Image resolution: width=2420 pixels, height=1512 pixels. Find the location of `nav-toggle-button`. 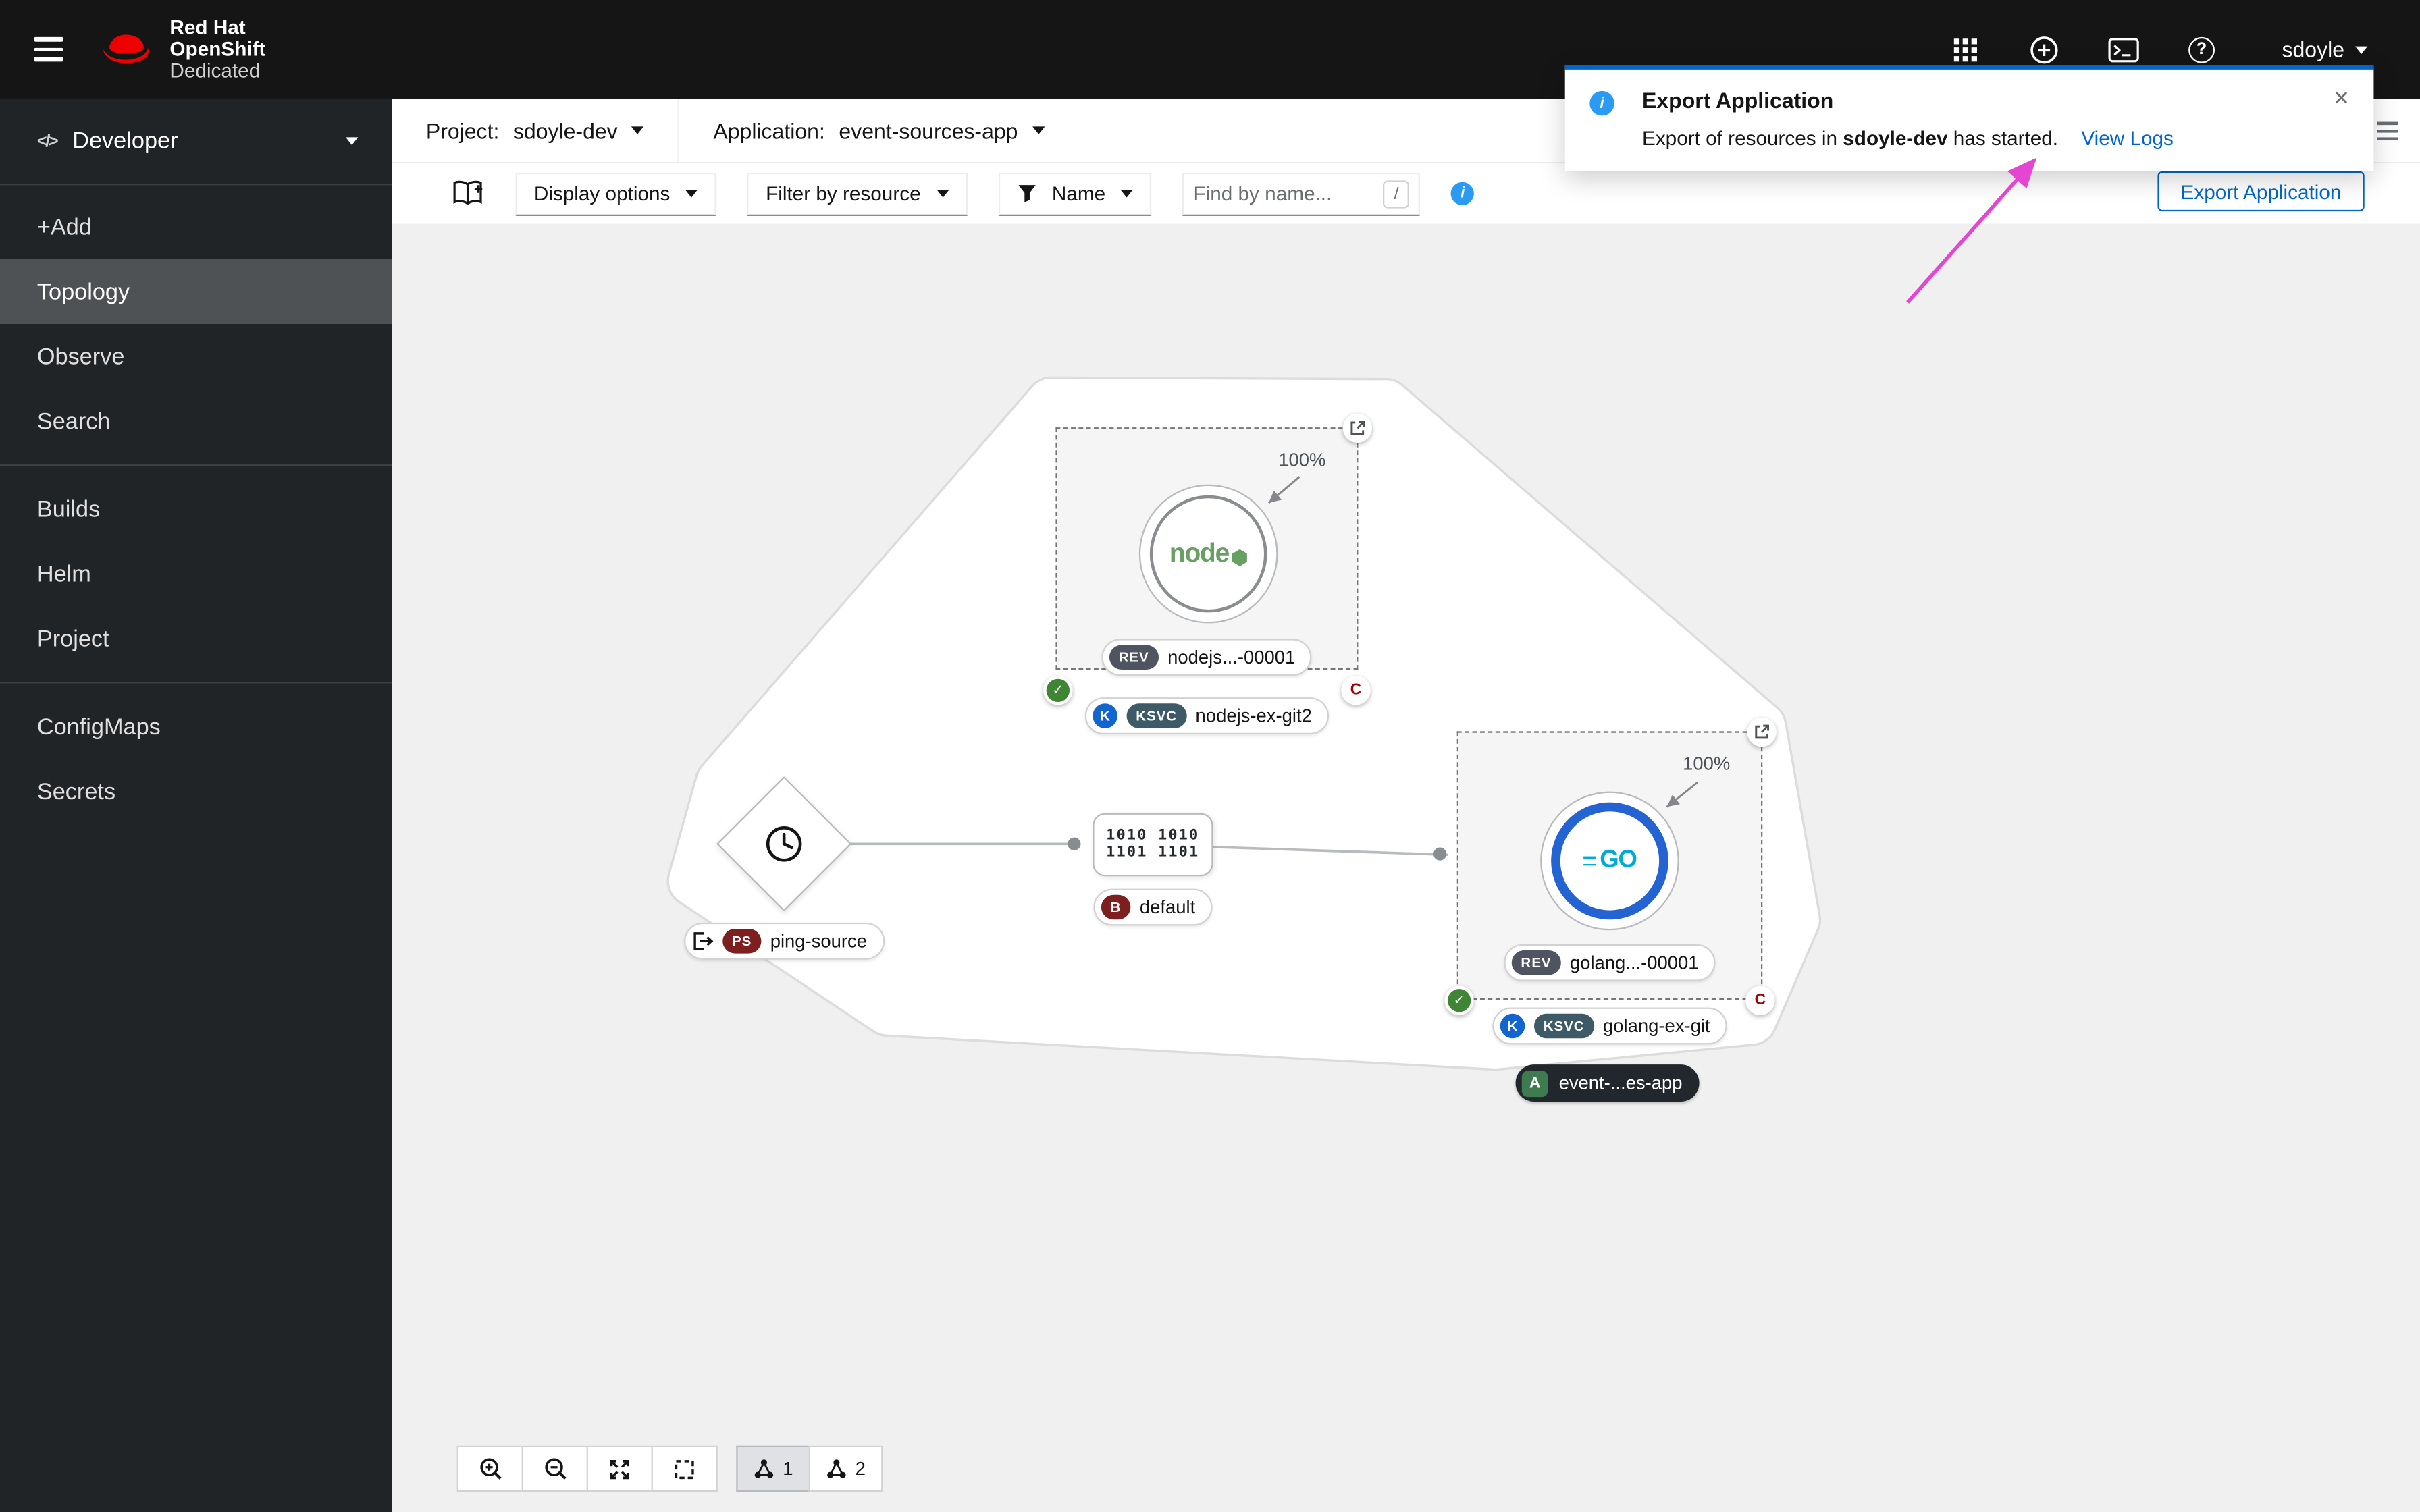

nav-toggle-button is located at coordinates (48, 49).